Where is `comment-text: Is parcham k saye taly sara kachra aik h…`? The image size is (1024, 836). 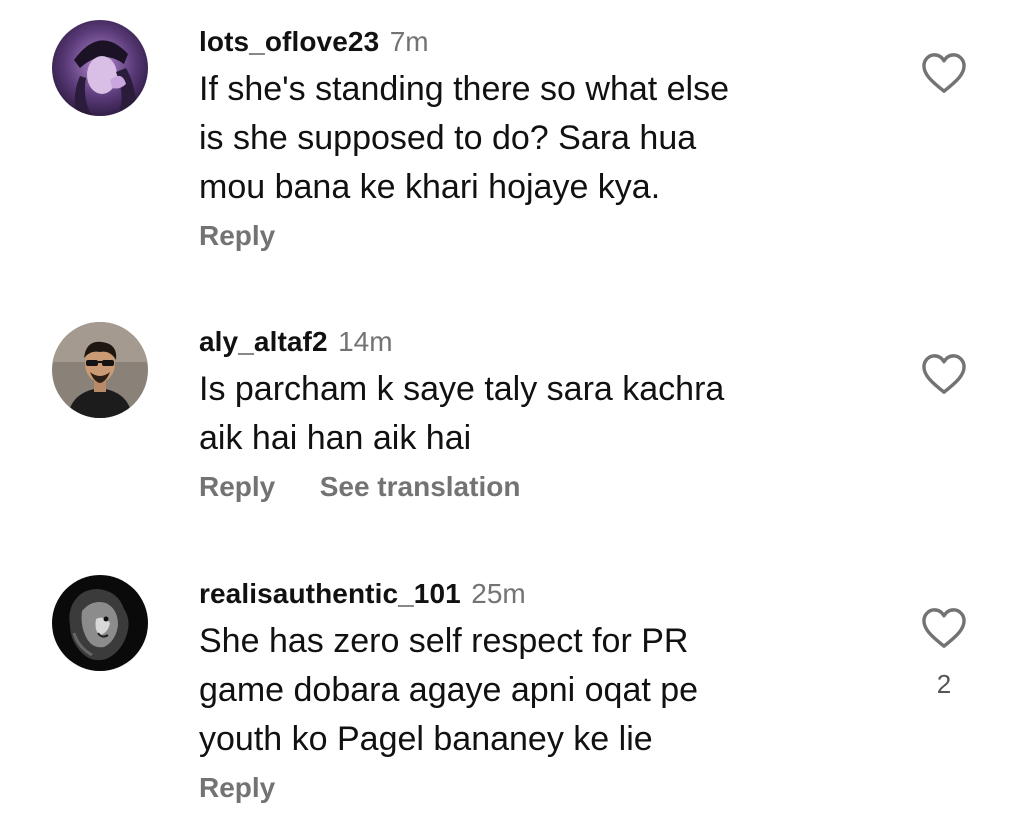
comment-text: Is parcham k saye taly sara kachra aik h… is located at coordinates (462, 413).